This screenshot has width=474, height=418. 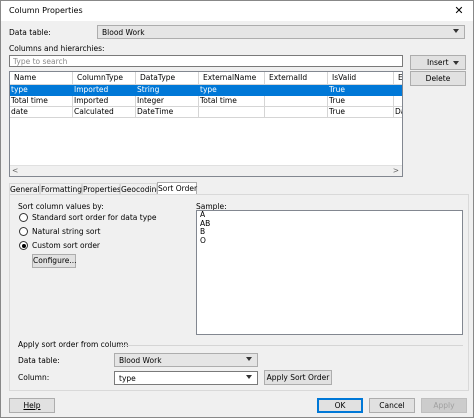 What do you see at coordinates (206, 61) in the screenshot?
I see `search-input: Type to search` at bounding box center [206, 61].